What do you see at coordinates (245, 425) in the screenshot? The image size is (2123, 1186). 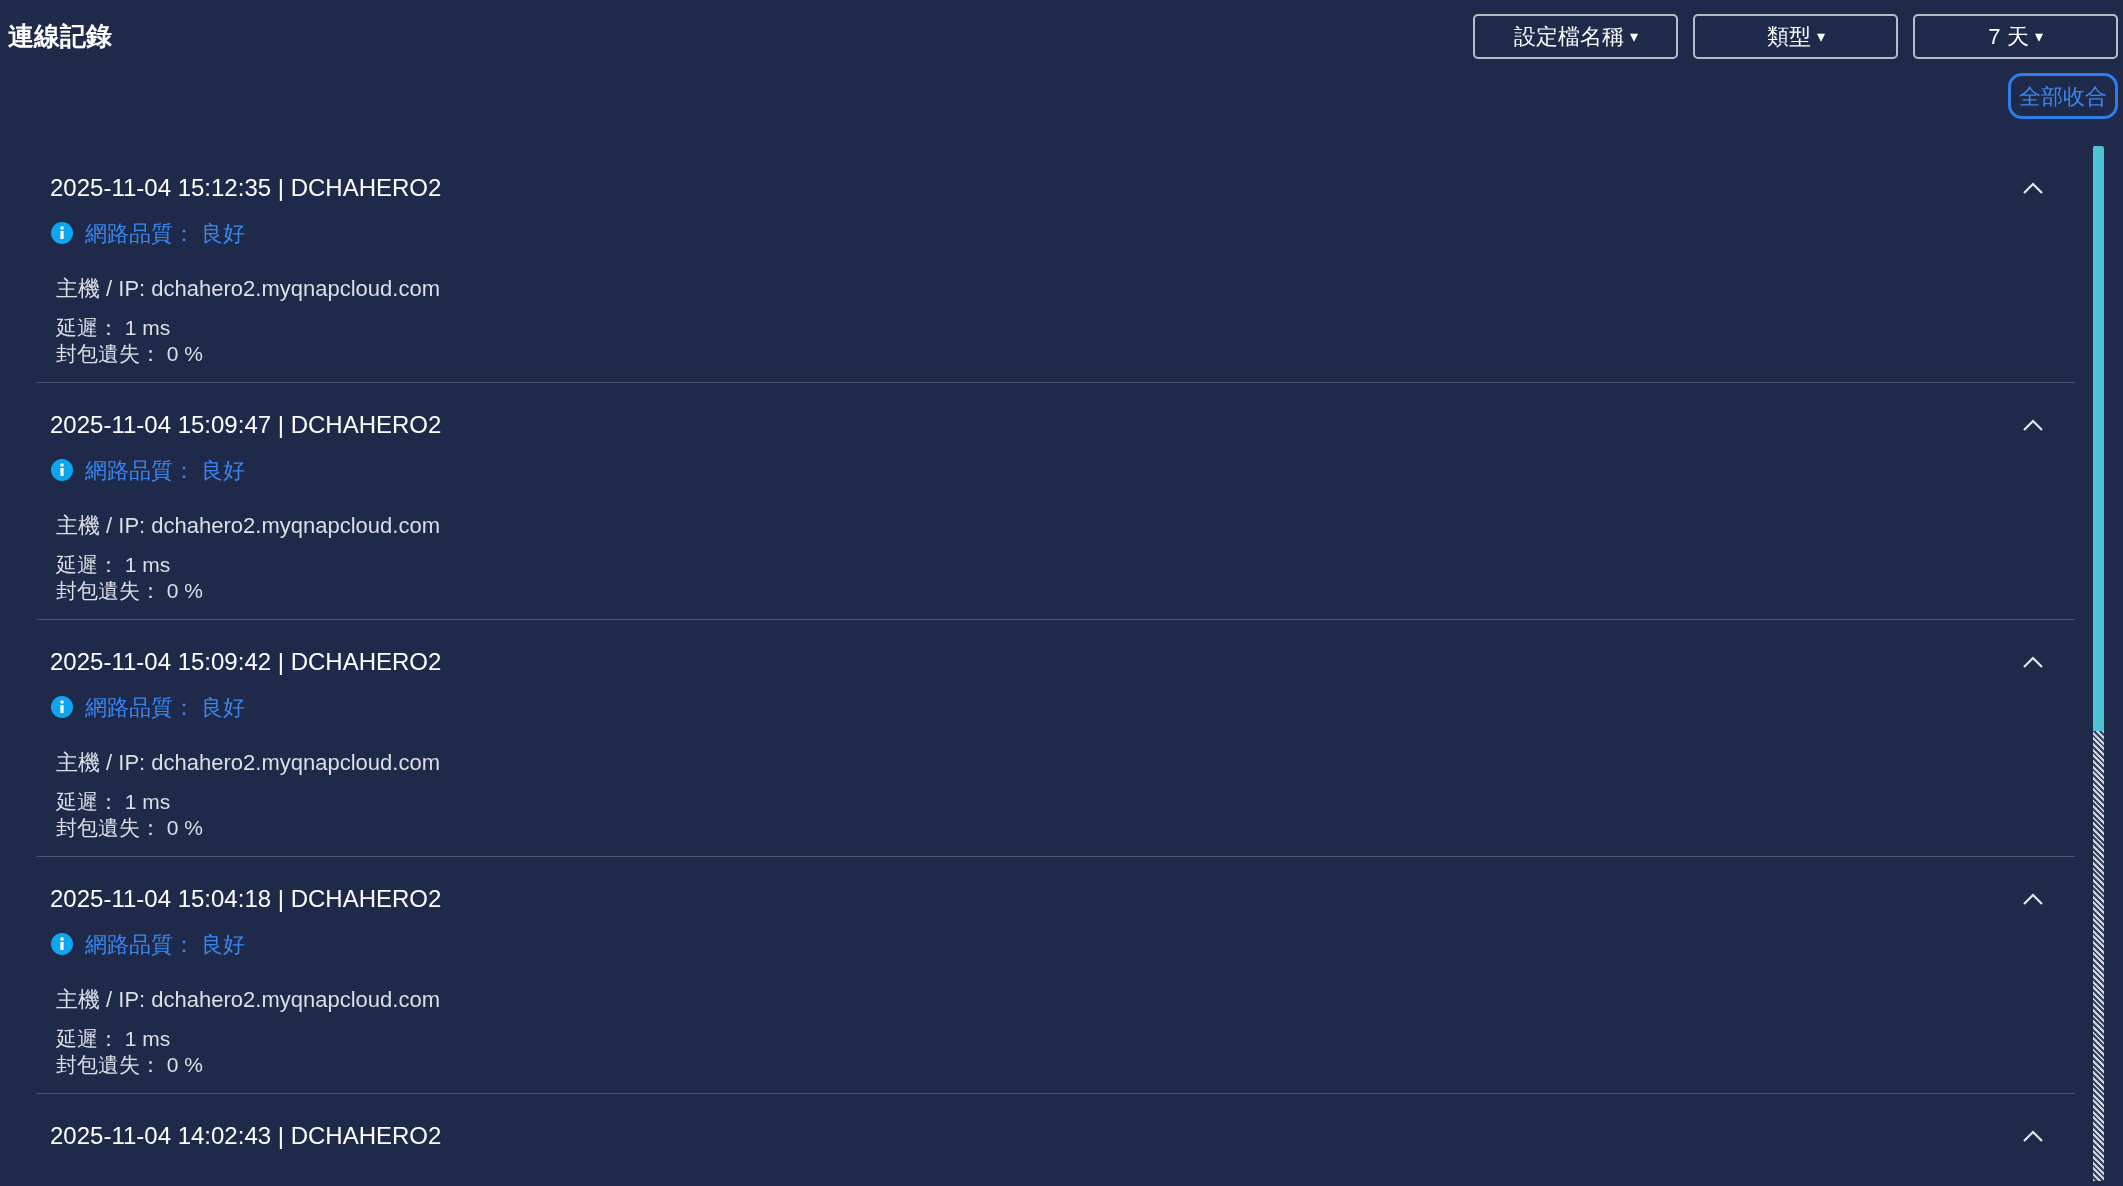 I see `entry-header: 2025-11-04 15:09:47 | DCHAHERO2` at bounding box center [245, 425].